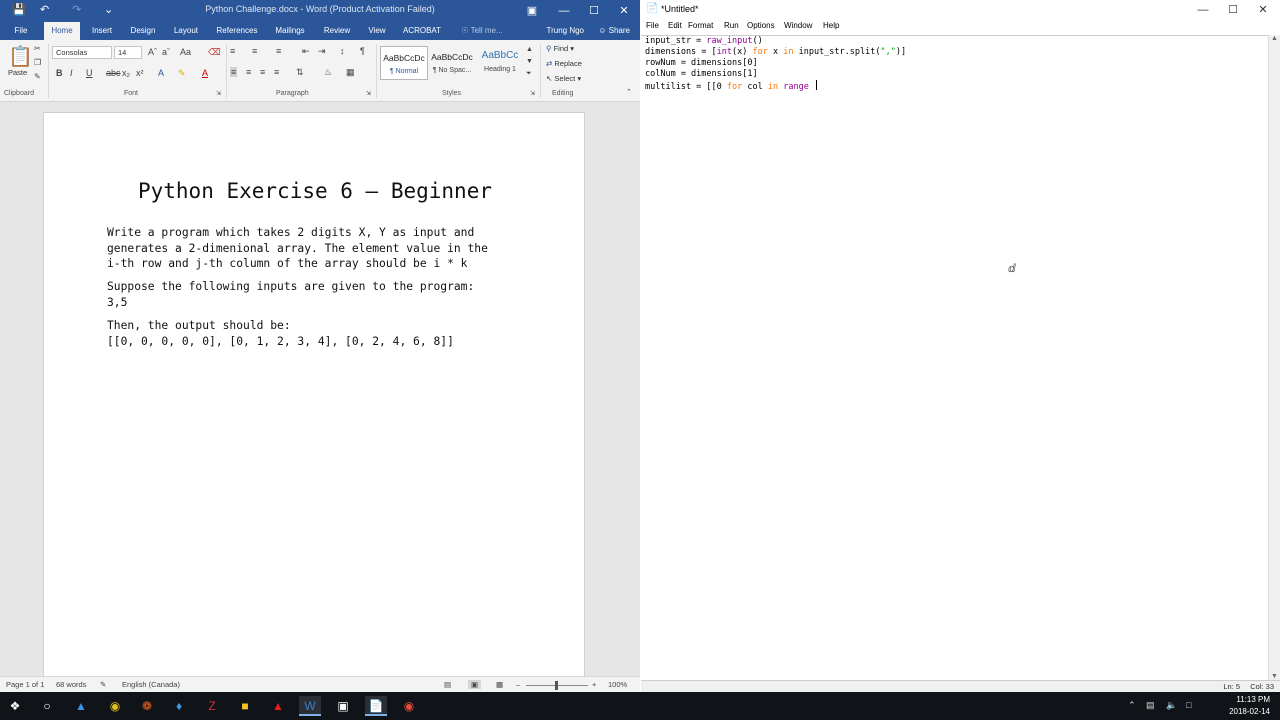  What do you see at coordinates (89, 73) in the screenshot?
I see `underline-icon: U` at bounding box center [89, 73].